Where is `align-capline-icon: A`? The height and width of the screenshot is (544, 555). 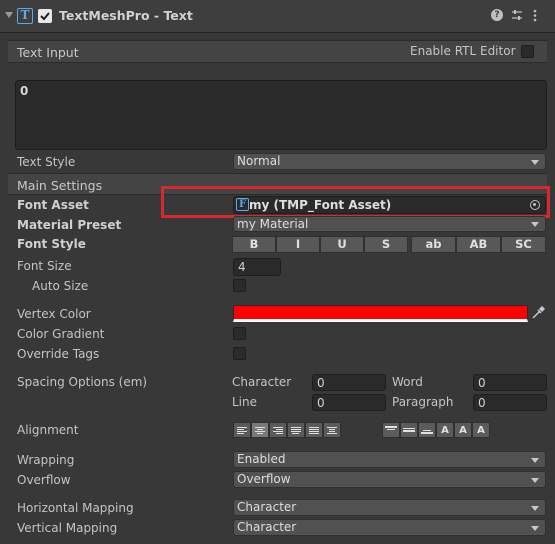 align-capline-icon: A is located at coordinates (481, 430).